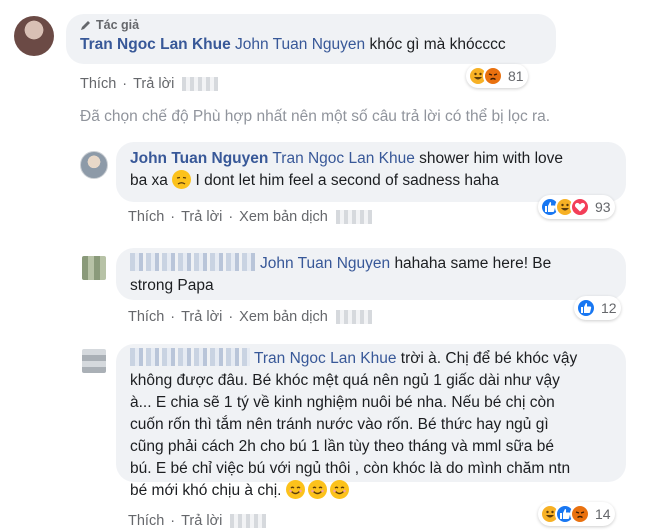 The image size is (660, 531). Describe the element at coordinates (172, 285) in the screenshot. I see `reply-text-line2: strong Papa` at that location.